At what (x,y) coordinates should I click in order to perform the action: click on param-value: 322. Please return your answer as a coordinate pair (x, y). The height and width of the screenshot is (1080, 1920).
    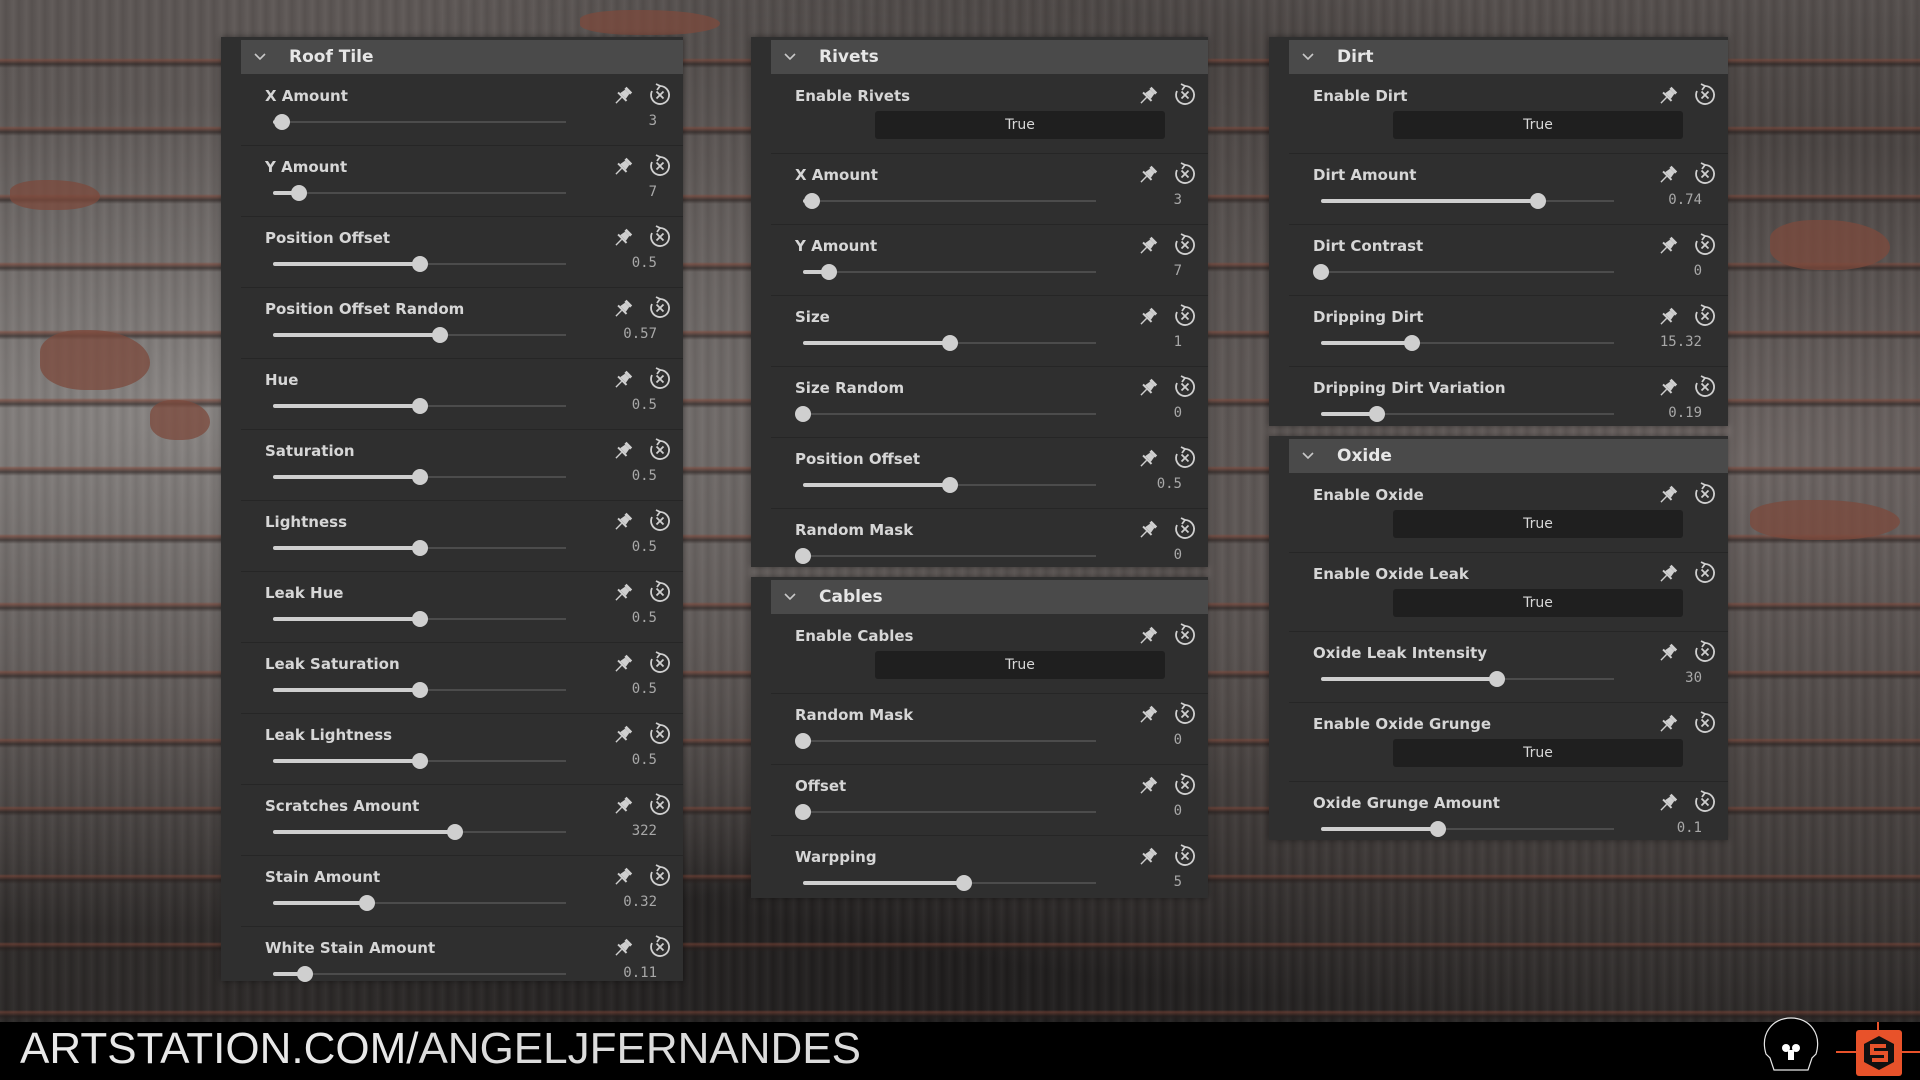
    Looking at the image, I should click on (644, 831).